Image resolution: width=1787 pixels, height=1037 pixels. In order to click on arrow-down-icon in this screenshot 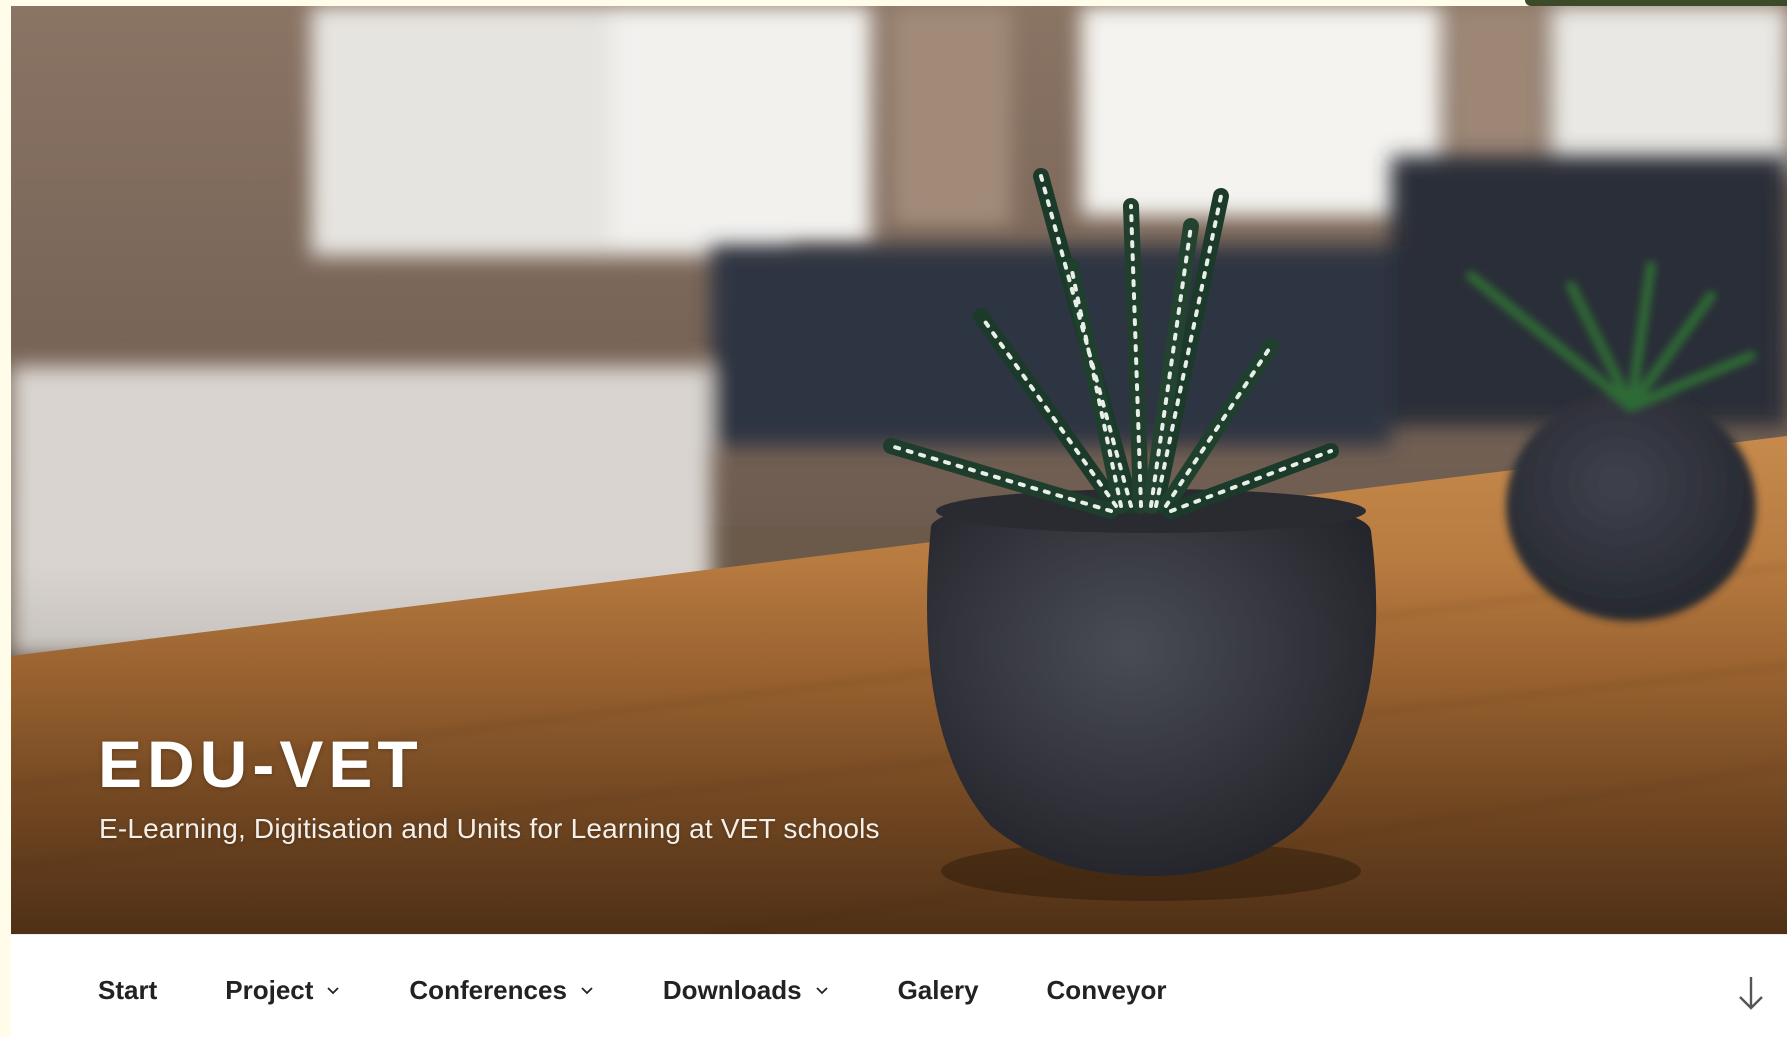, I will do `click(1751, 993)`.